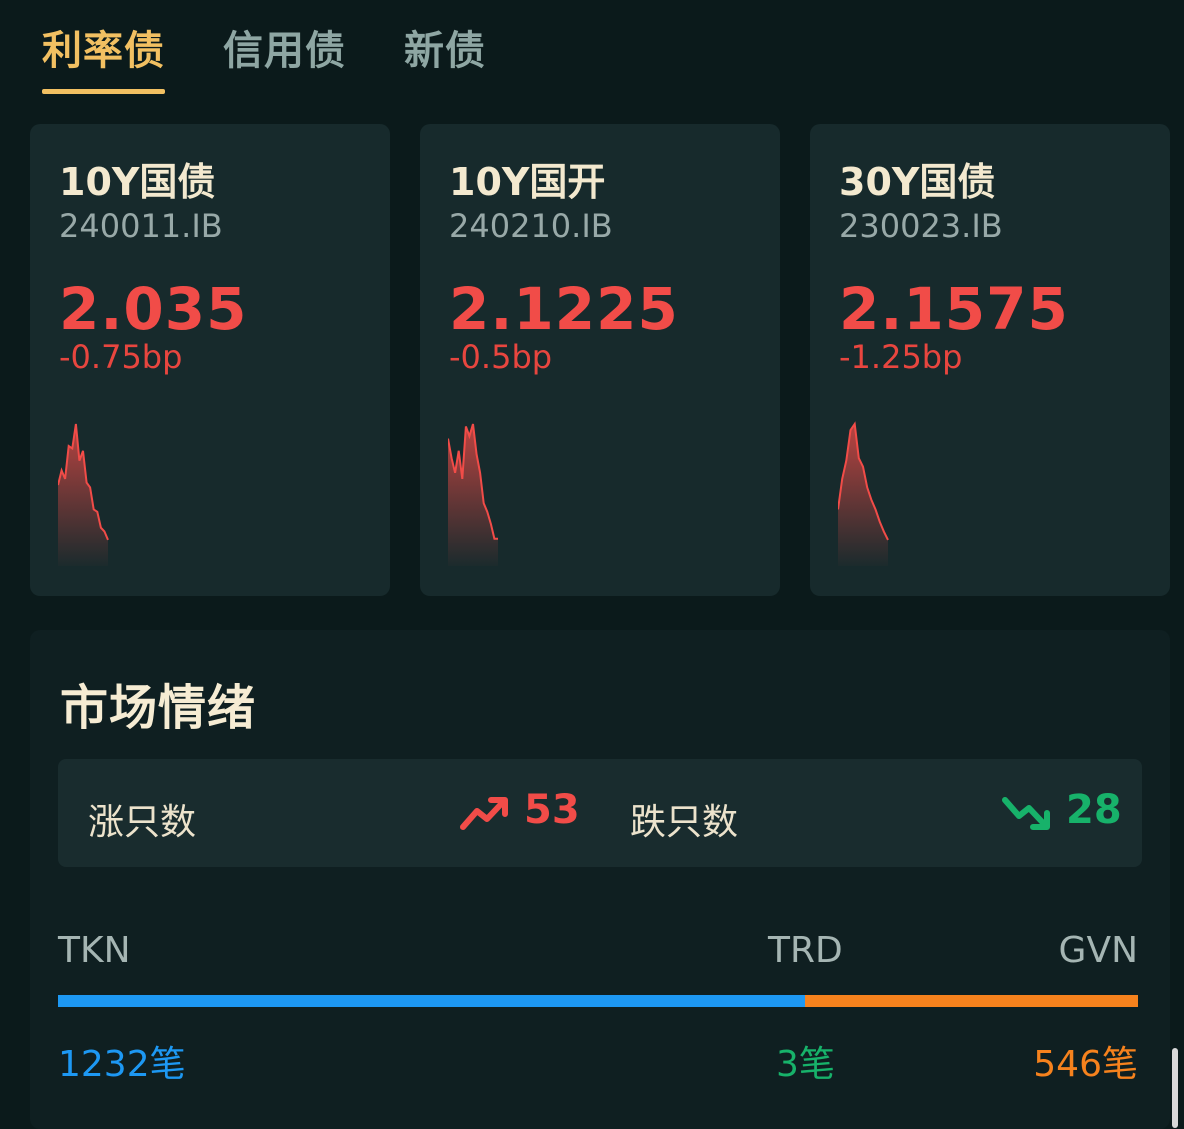  Describe the element at coordinates (121, 357) in the screenshot. I see `bond-change: -0.75bp` at that location.